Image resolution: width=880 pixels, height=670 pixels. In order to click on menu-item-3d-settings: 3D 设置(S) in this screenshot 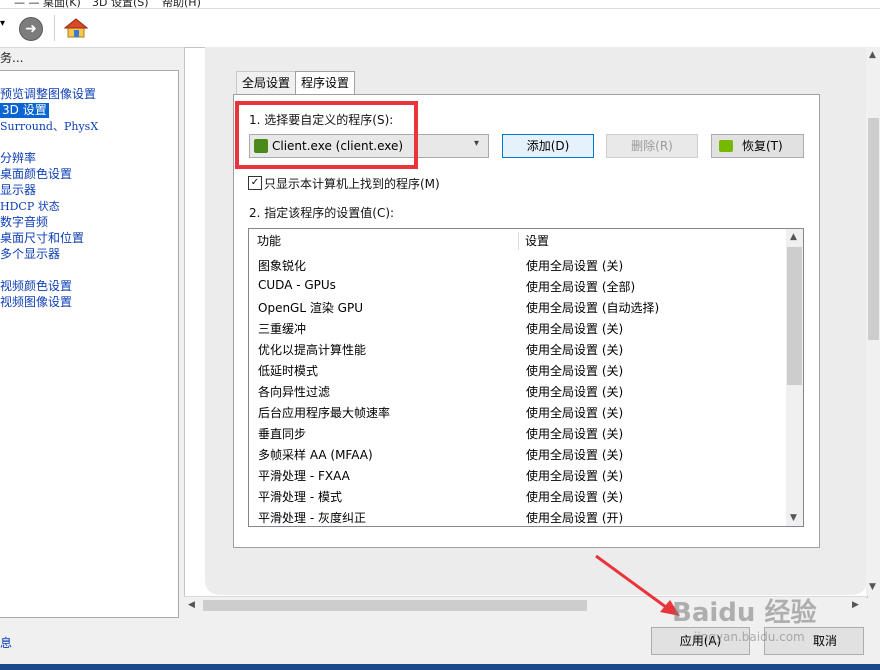, I will do `click(120, 4)`.